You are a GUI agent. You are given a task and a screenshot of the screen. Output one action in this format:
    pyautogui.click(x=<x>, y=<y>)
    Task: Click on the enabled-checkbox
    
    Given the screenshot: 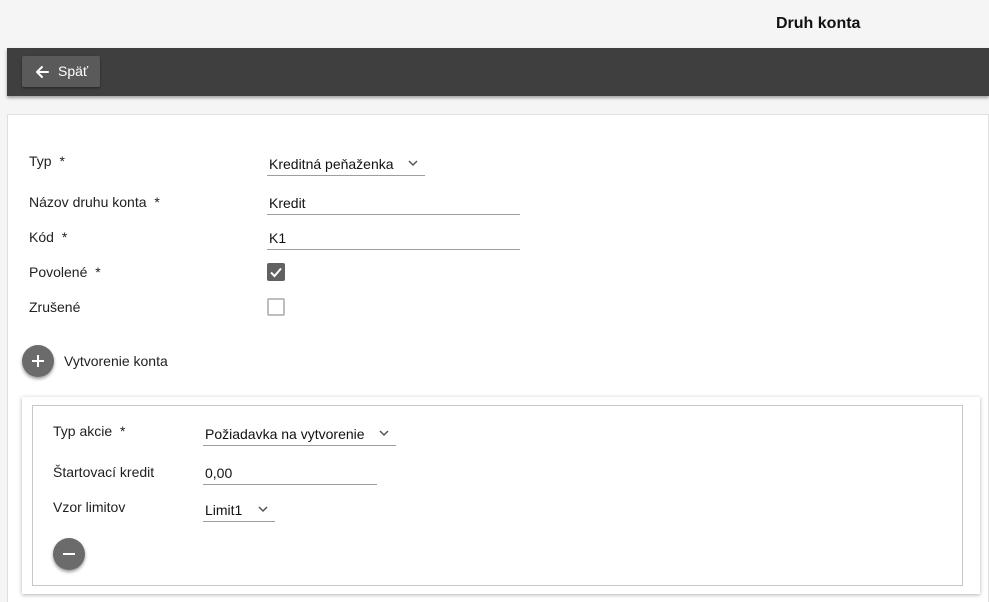 What is the action you would take?
    pyautogui.click(x=276, y=272)
    